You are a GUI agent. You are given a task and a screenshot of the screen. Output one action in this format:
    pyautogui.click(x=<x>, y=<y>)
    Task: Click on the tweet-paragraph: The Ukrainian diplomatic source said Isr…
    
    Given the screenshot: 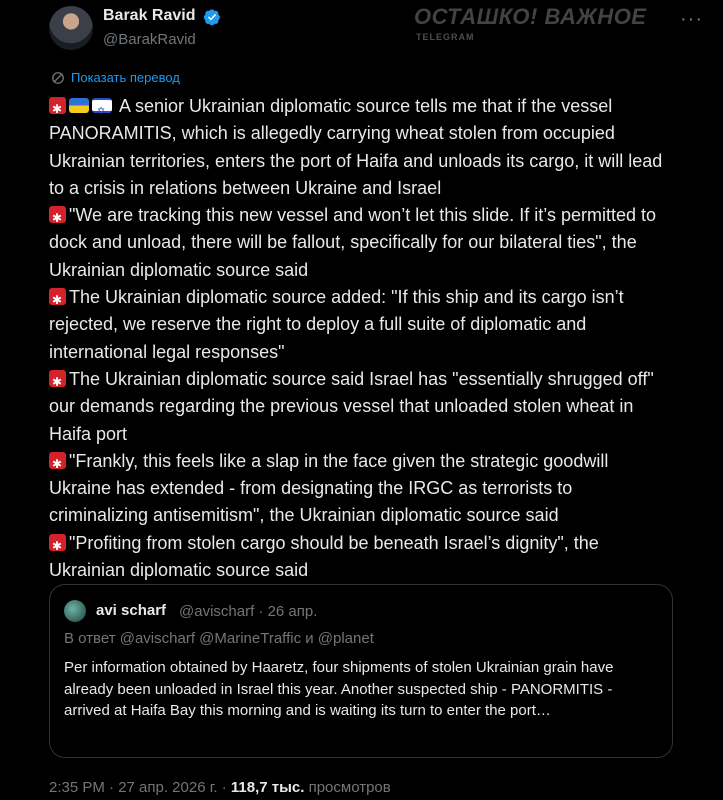 What is the action you would take?
    pyautogui.click(x=361, y=407)
    